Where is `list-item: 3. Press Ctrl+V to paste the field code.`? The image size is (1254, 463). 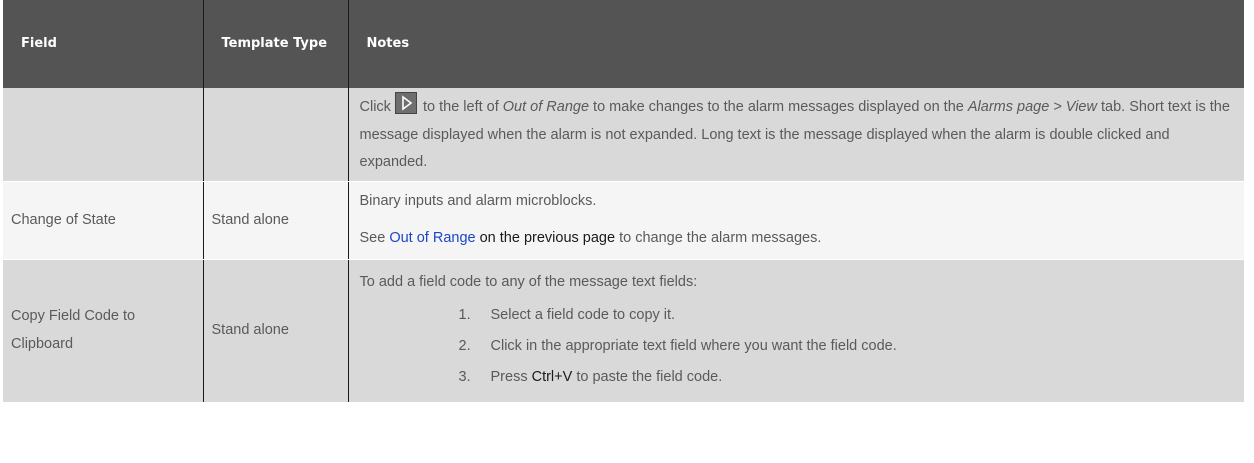
list-item: 3. Press Ctrl+V to paste the field code. is located at coordinates (846, 377).